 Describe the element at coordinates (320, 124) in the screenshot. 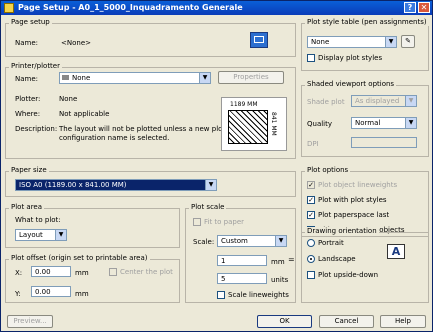

I see `quality-label: Quality` at that location.